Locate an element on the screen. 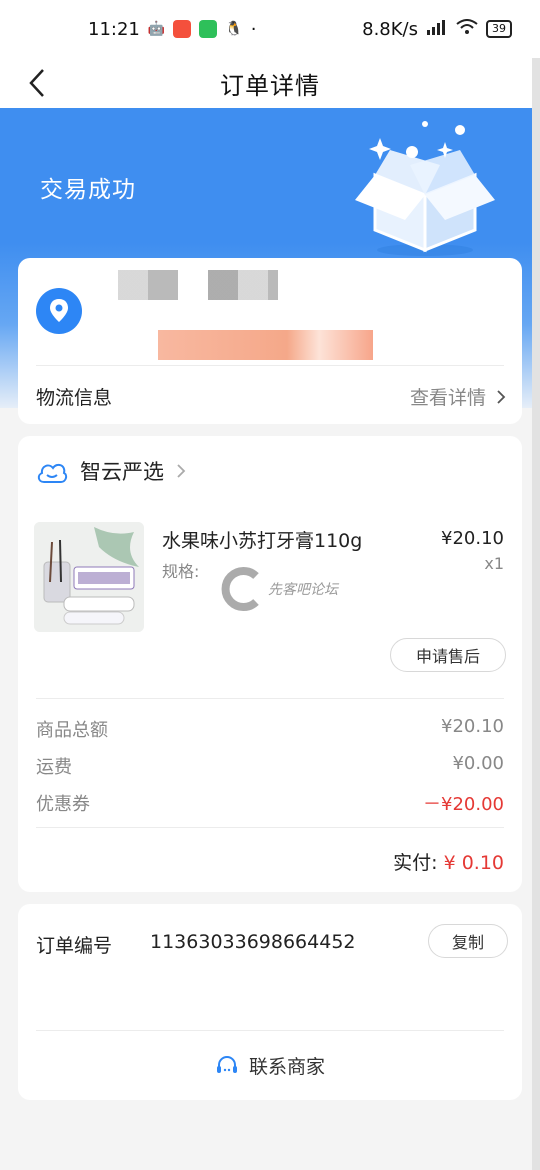 Image resolution: width=540 pixels, height=1170 pixels. contact-merchant-button: 联系商家 is located at coordinates (270, 1065).